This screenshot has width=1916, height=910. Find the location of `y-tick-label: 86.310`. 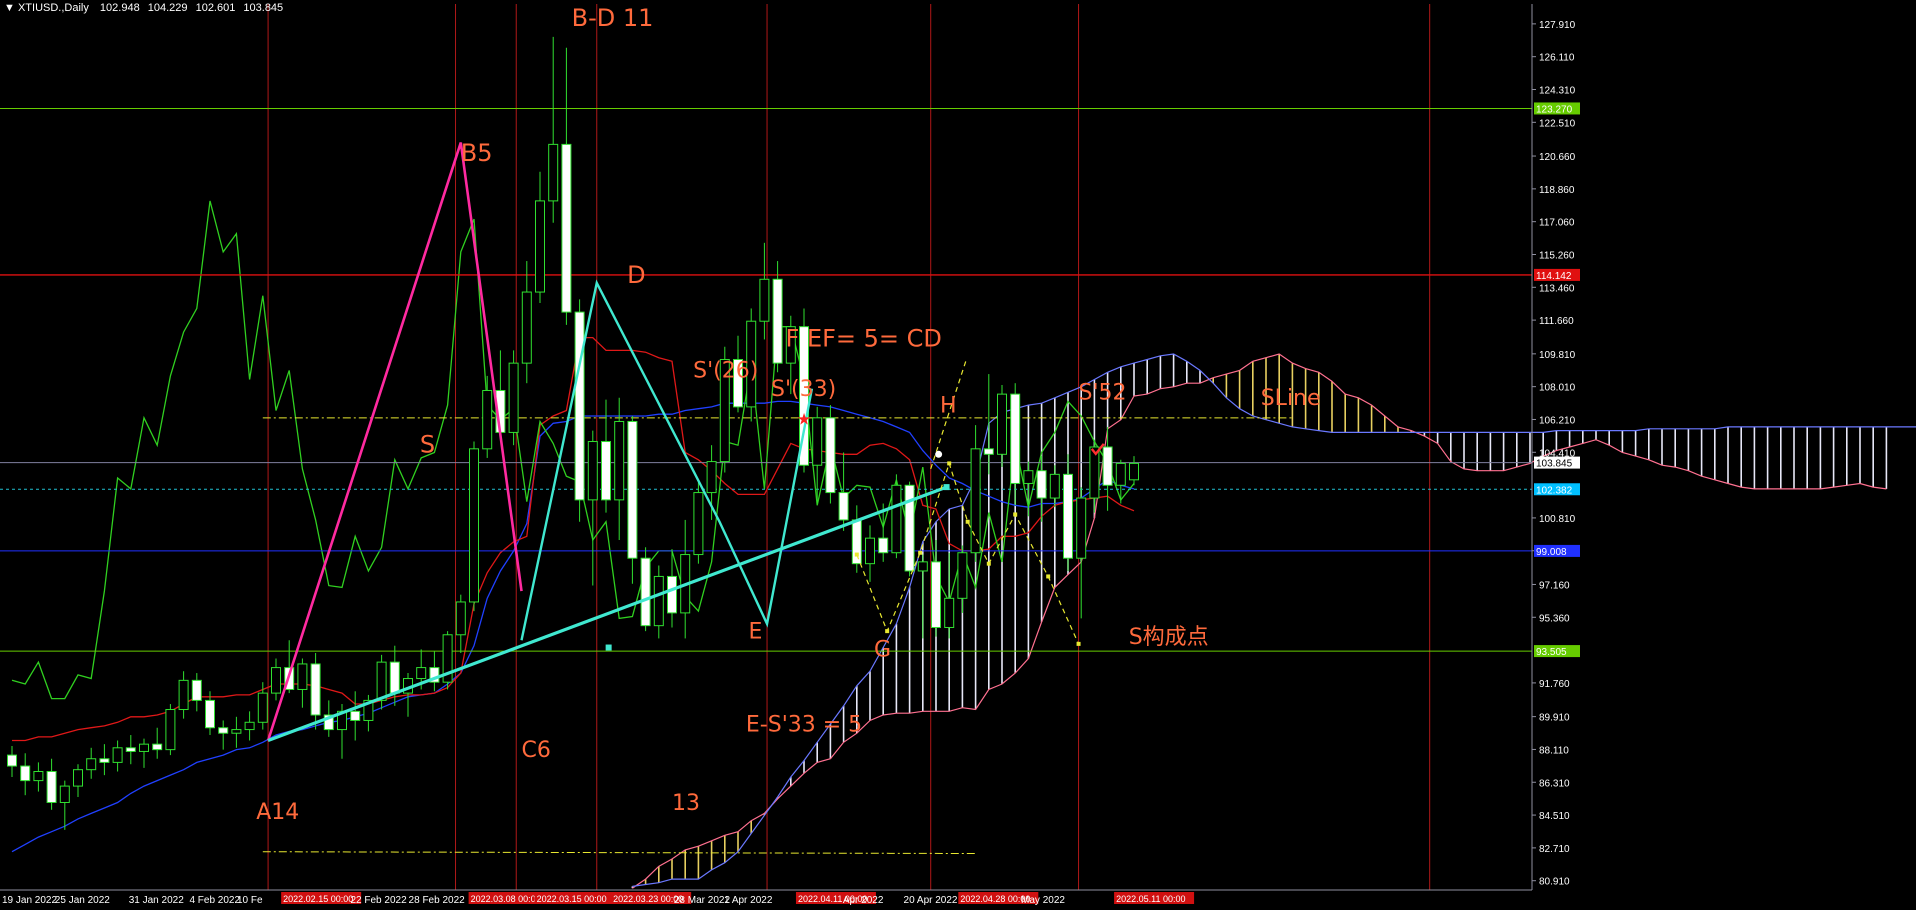

y-tick-label: 86.310 is located at coordinates (1554, 783).